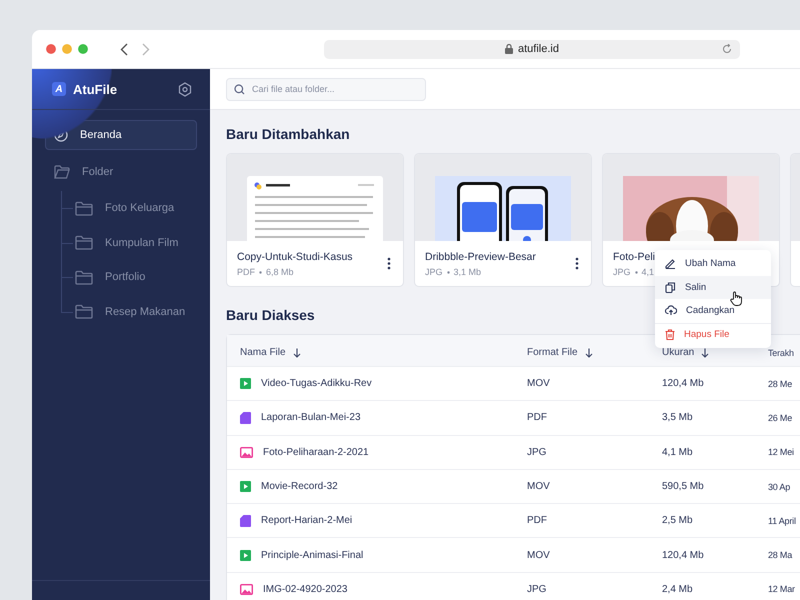  What do you see at coordinates (634, 256) in the screenshot?
I see `file-name: Foto-Peli` at bounding box center [634, 256].